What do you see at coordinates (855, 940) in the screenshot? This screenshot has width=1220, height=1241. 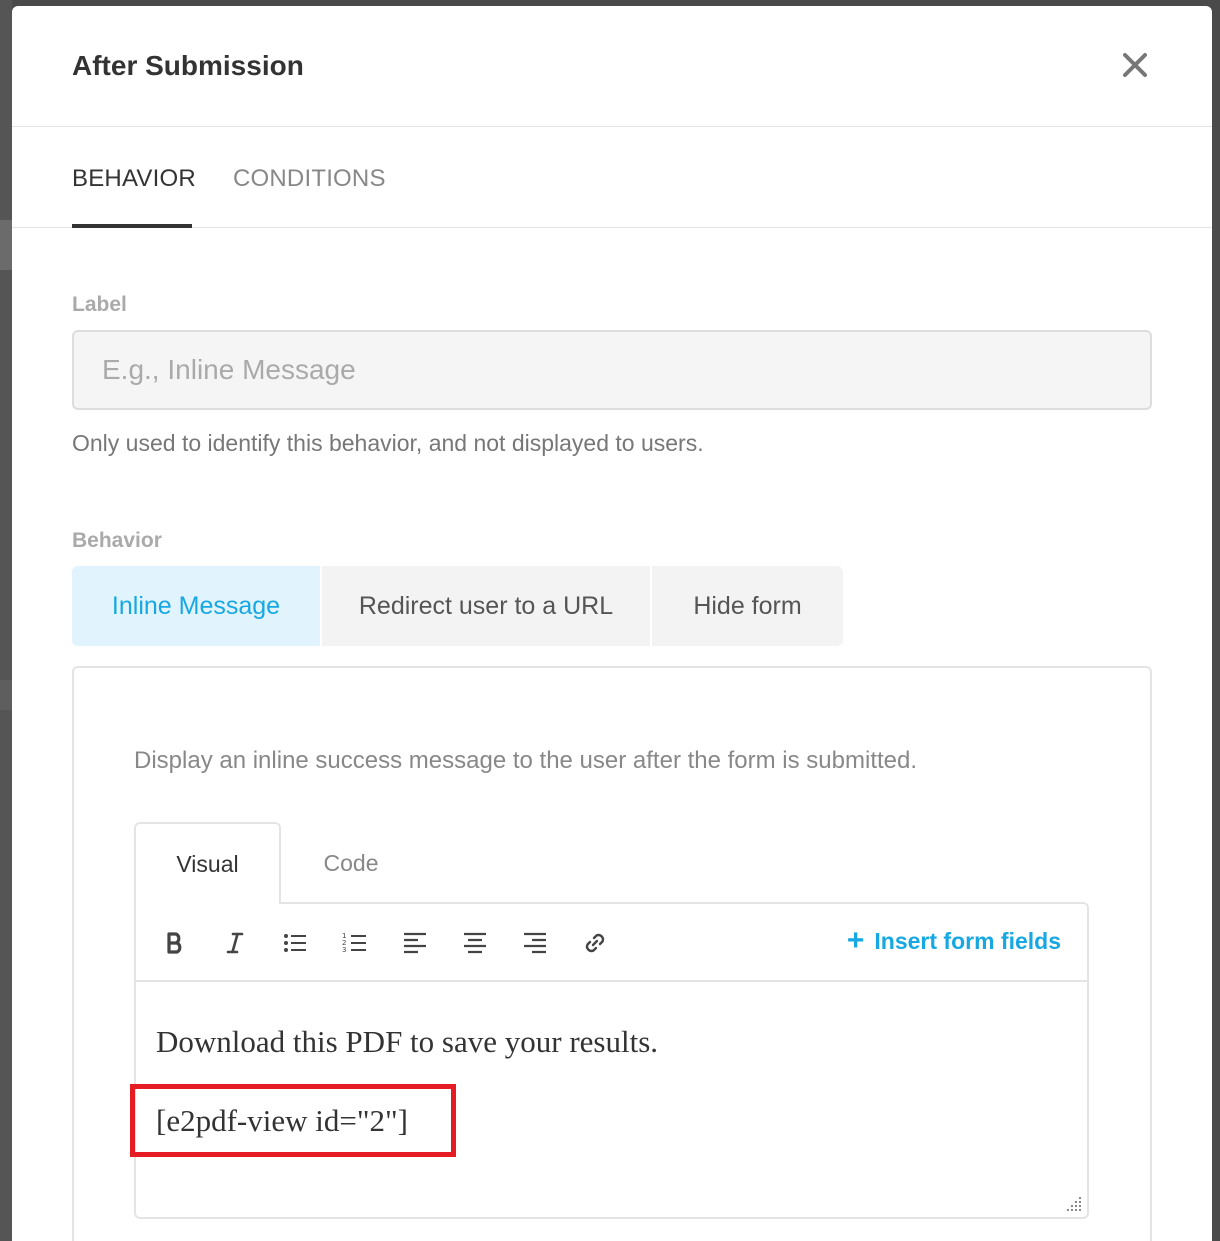 I see `plus-icon: +` at bounding box center [855, 940].